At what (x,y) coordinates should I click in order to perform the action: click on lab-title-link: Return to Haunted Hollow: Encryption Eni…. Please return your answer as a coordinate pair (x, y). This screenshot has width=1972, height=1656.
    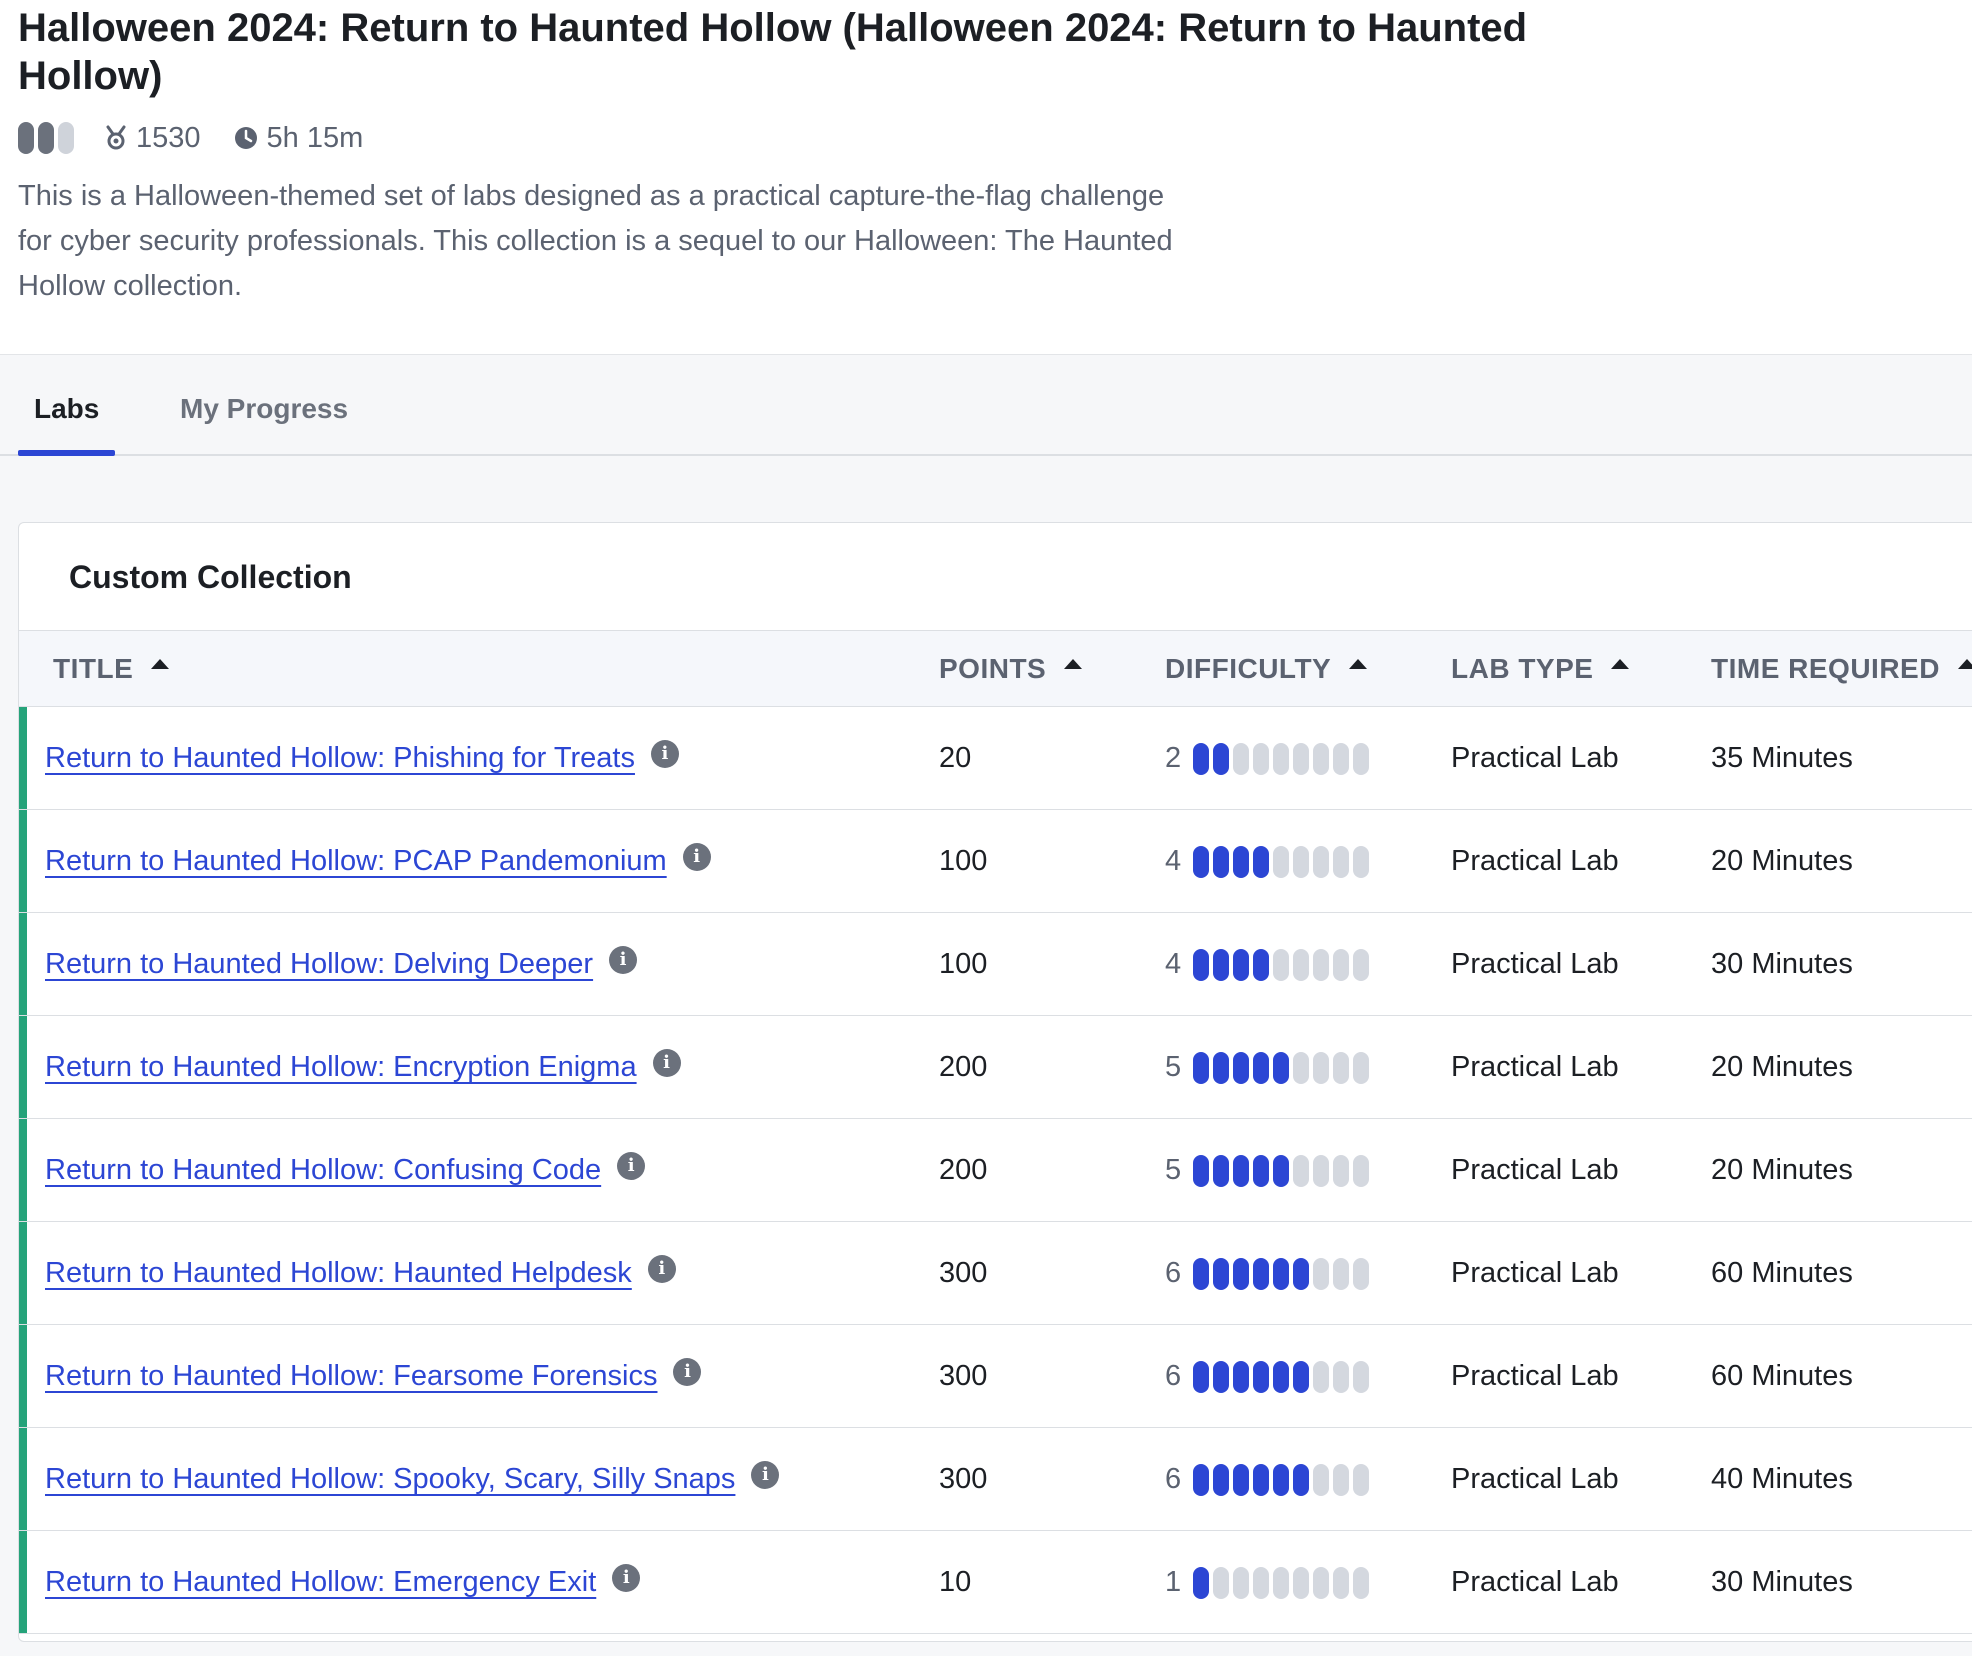
    Looking at the image, I should click on (341, 1067).